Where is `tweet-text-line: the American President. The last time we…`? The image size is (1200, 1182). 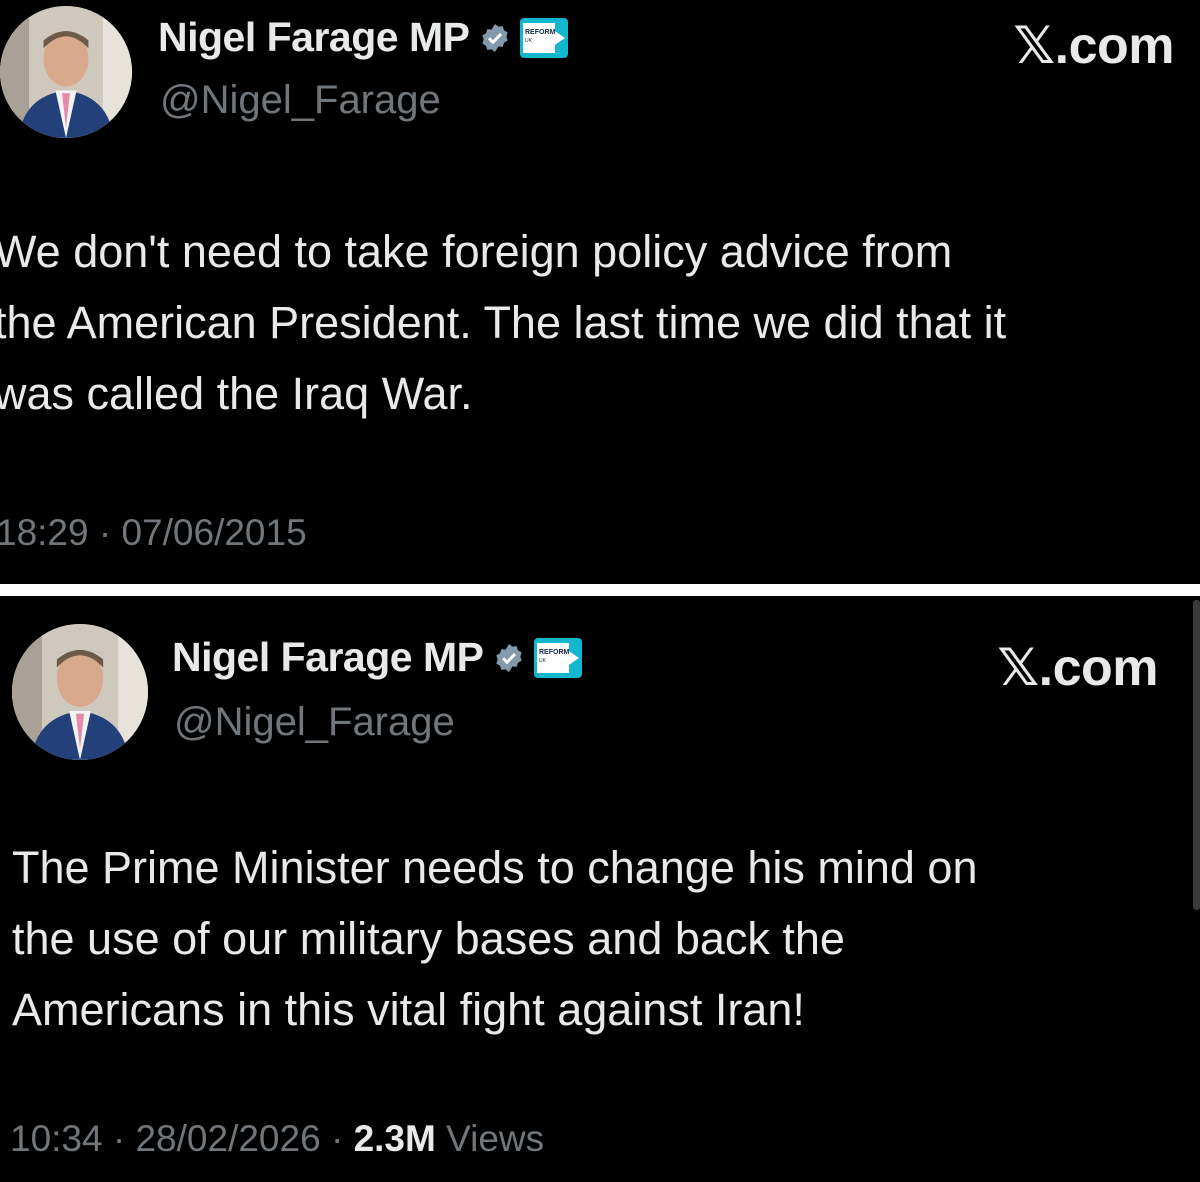 tweet-text-line: the American President. The last time we… is located at coordinates (503, 322).